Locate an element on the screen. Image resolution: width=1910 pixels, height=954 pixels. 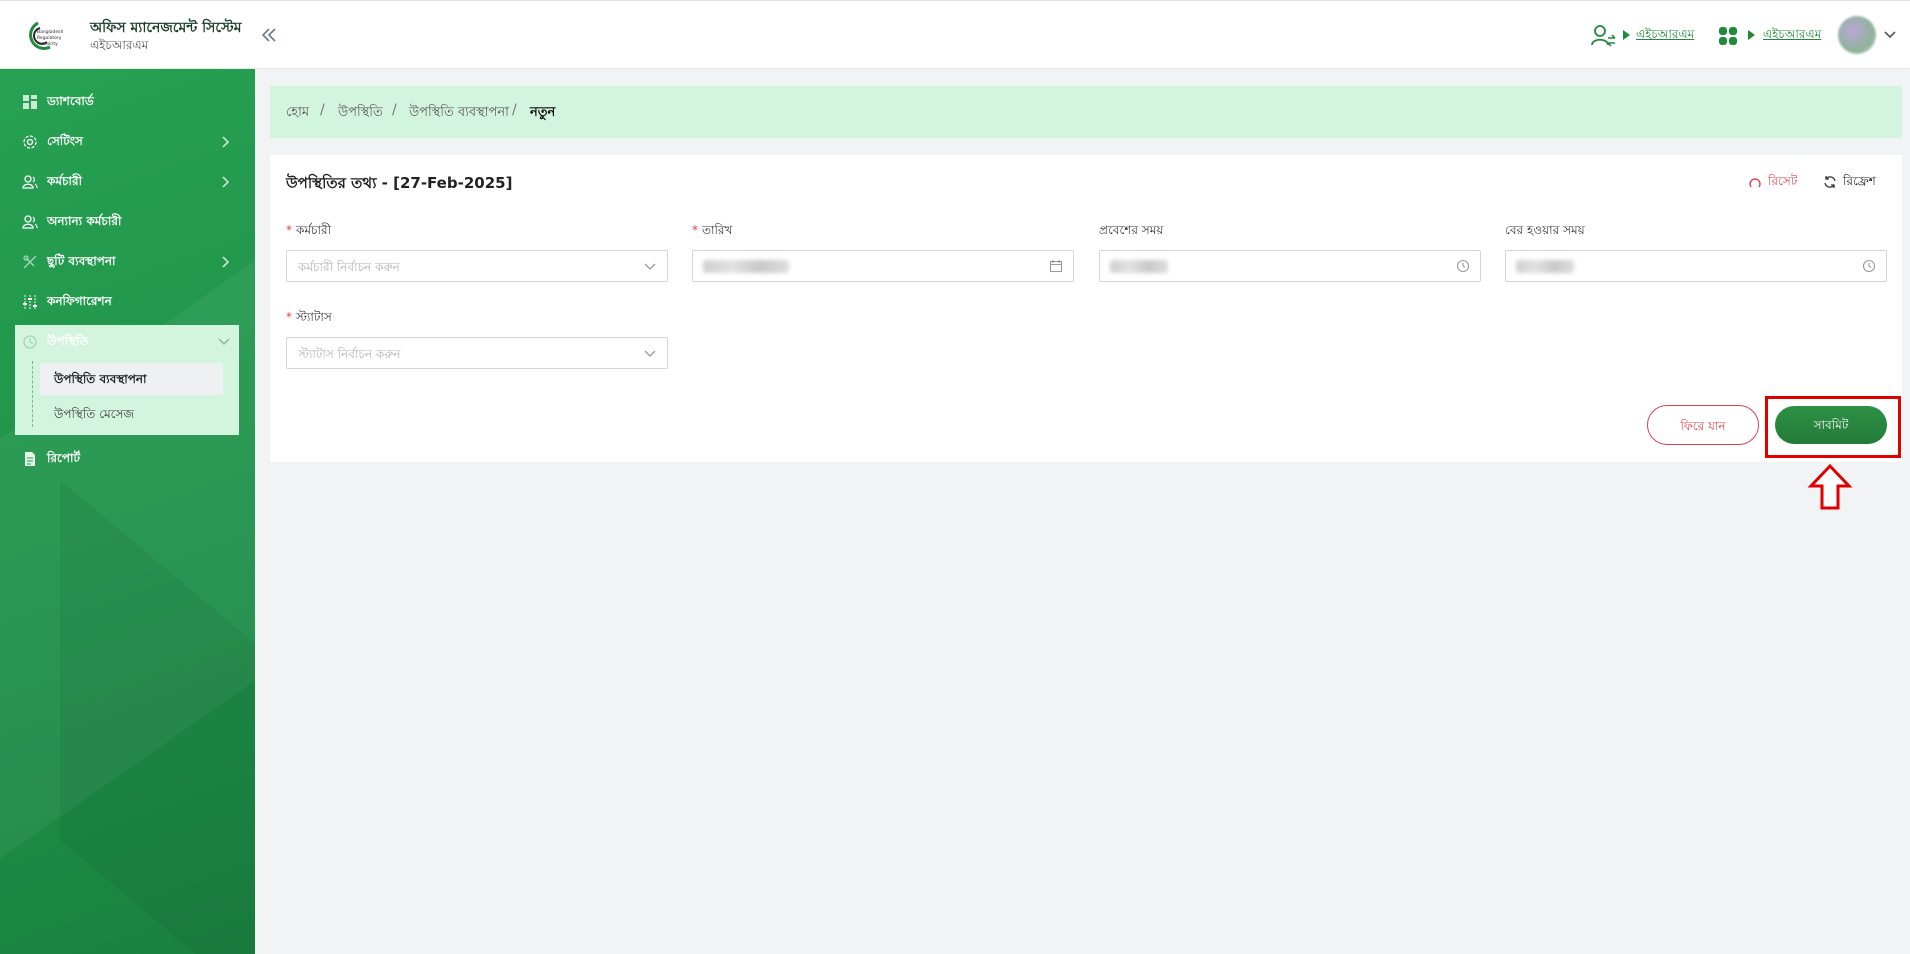
sidebar-subitem-attendance-management: উপস্থিতি ব্যবস্থাপনা is located at coordinates (131, 379).